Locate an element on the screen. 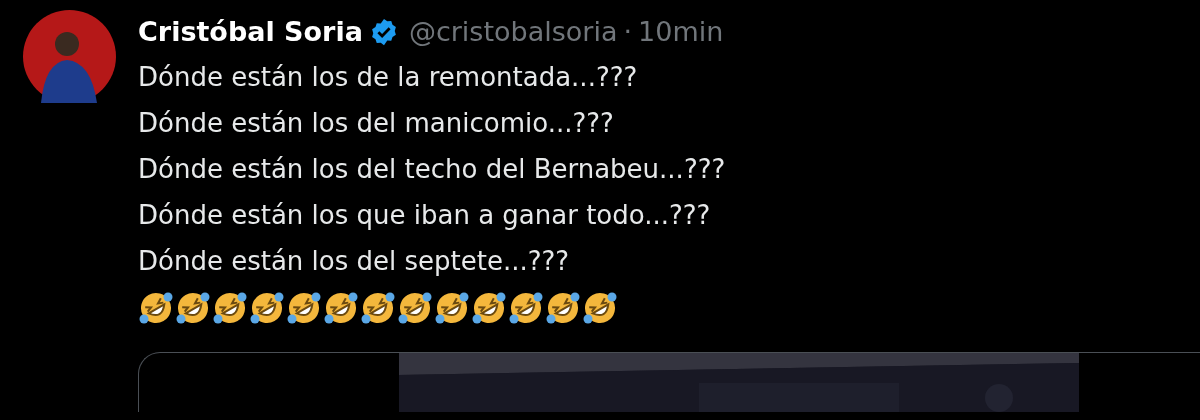 Image resolution: width=1200 pixels, height=420 pixels. author-name: Cristóbal Soria is located at coordinates (250, 32).